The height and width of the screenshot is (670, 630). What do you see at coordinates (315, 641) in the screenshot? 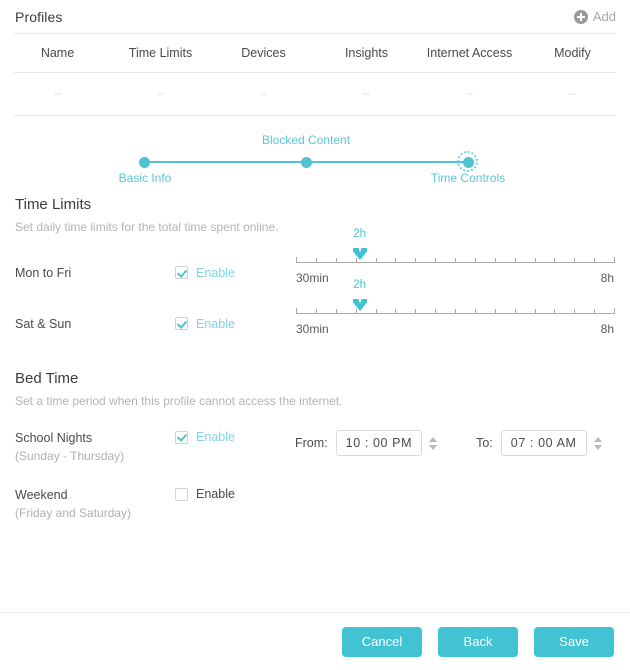
I see `footer-actions: Cancel Back Save` at bounding box center [315, 641].